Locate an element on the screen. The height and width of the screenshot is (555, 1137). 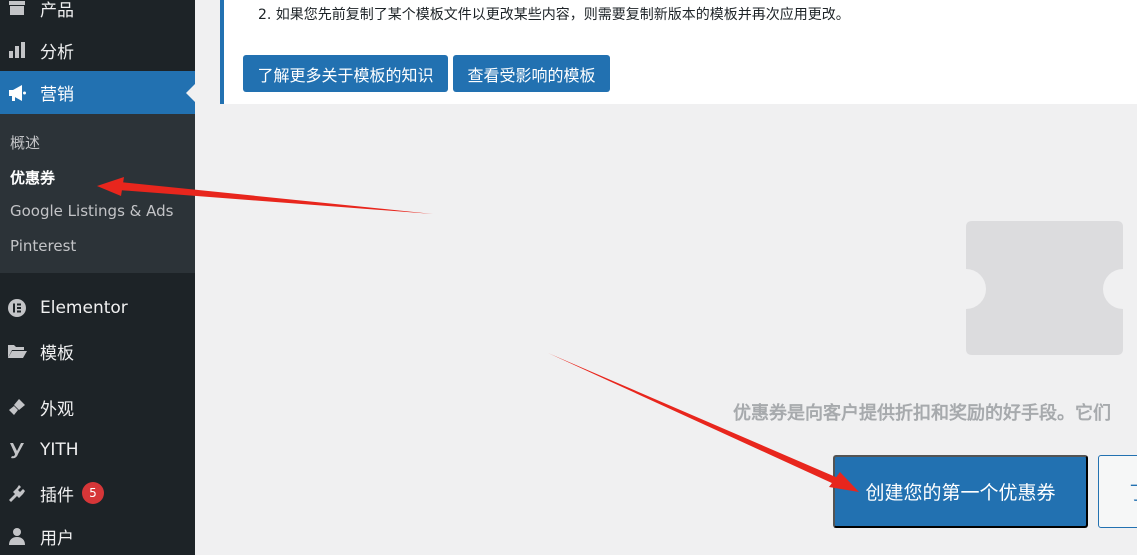
marketing-submenu: 概述 优惠券 Google Listings & Ads Pinterest is located at coordinates (97, 193).